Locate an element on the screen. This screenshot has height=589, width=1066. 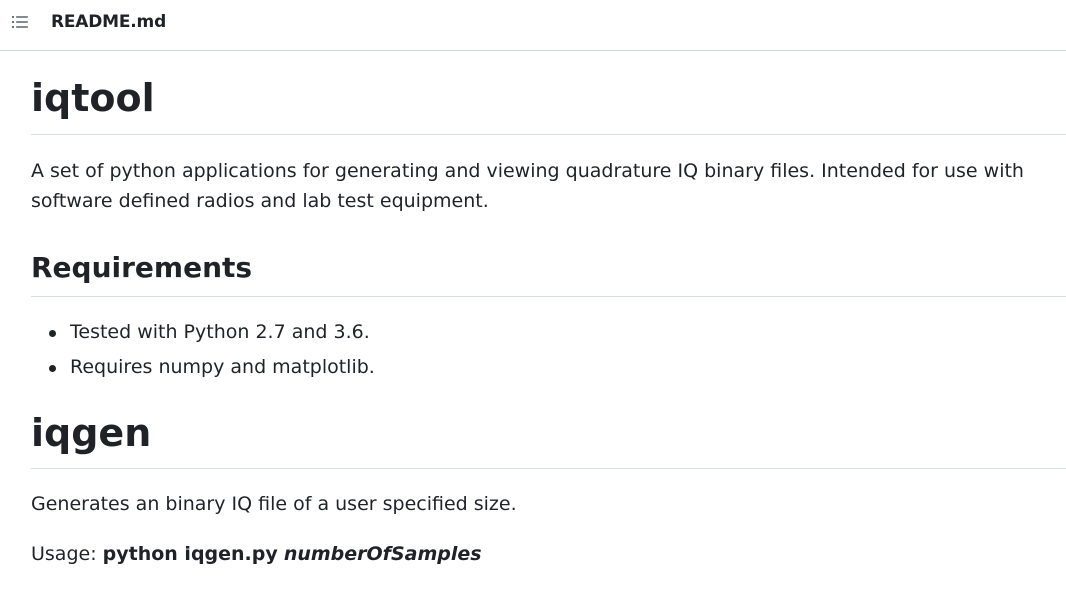
usage-command: python iqgen.py is located at coordinates (190, 554).